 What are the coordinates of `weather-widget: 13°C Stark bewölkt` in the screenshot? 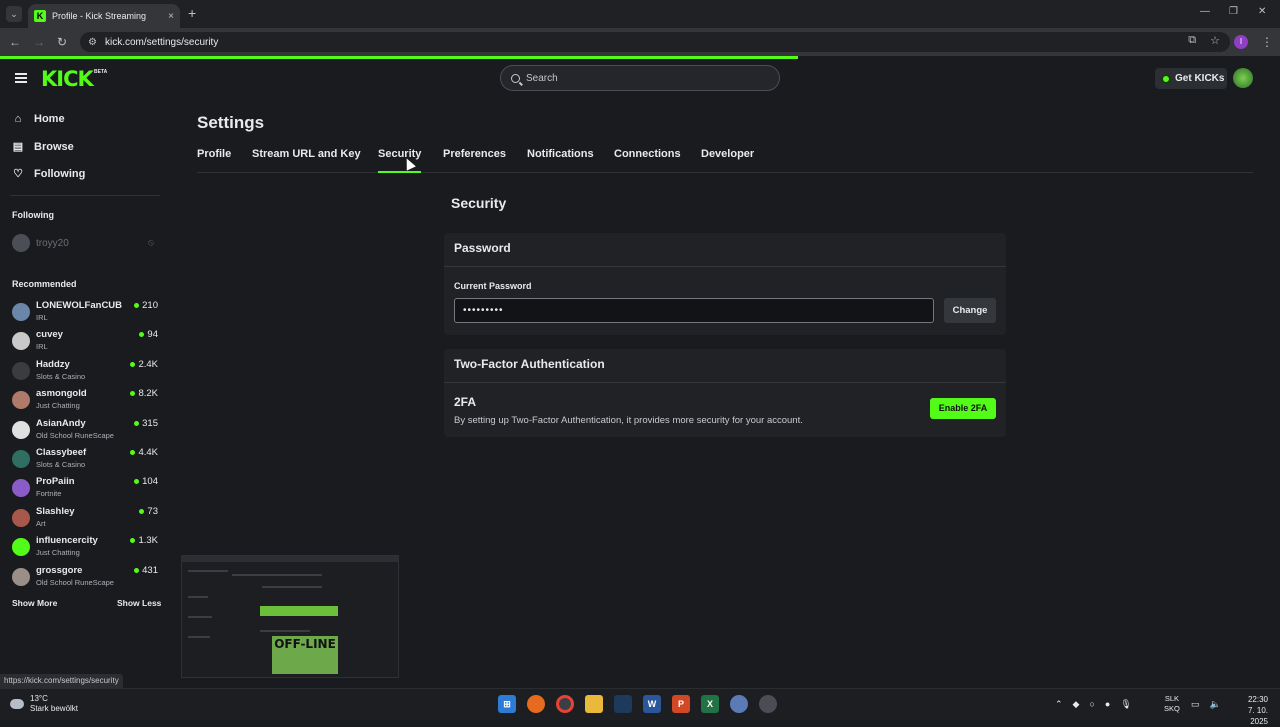 It's located at (44, 704).